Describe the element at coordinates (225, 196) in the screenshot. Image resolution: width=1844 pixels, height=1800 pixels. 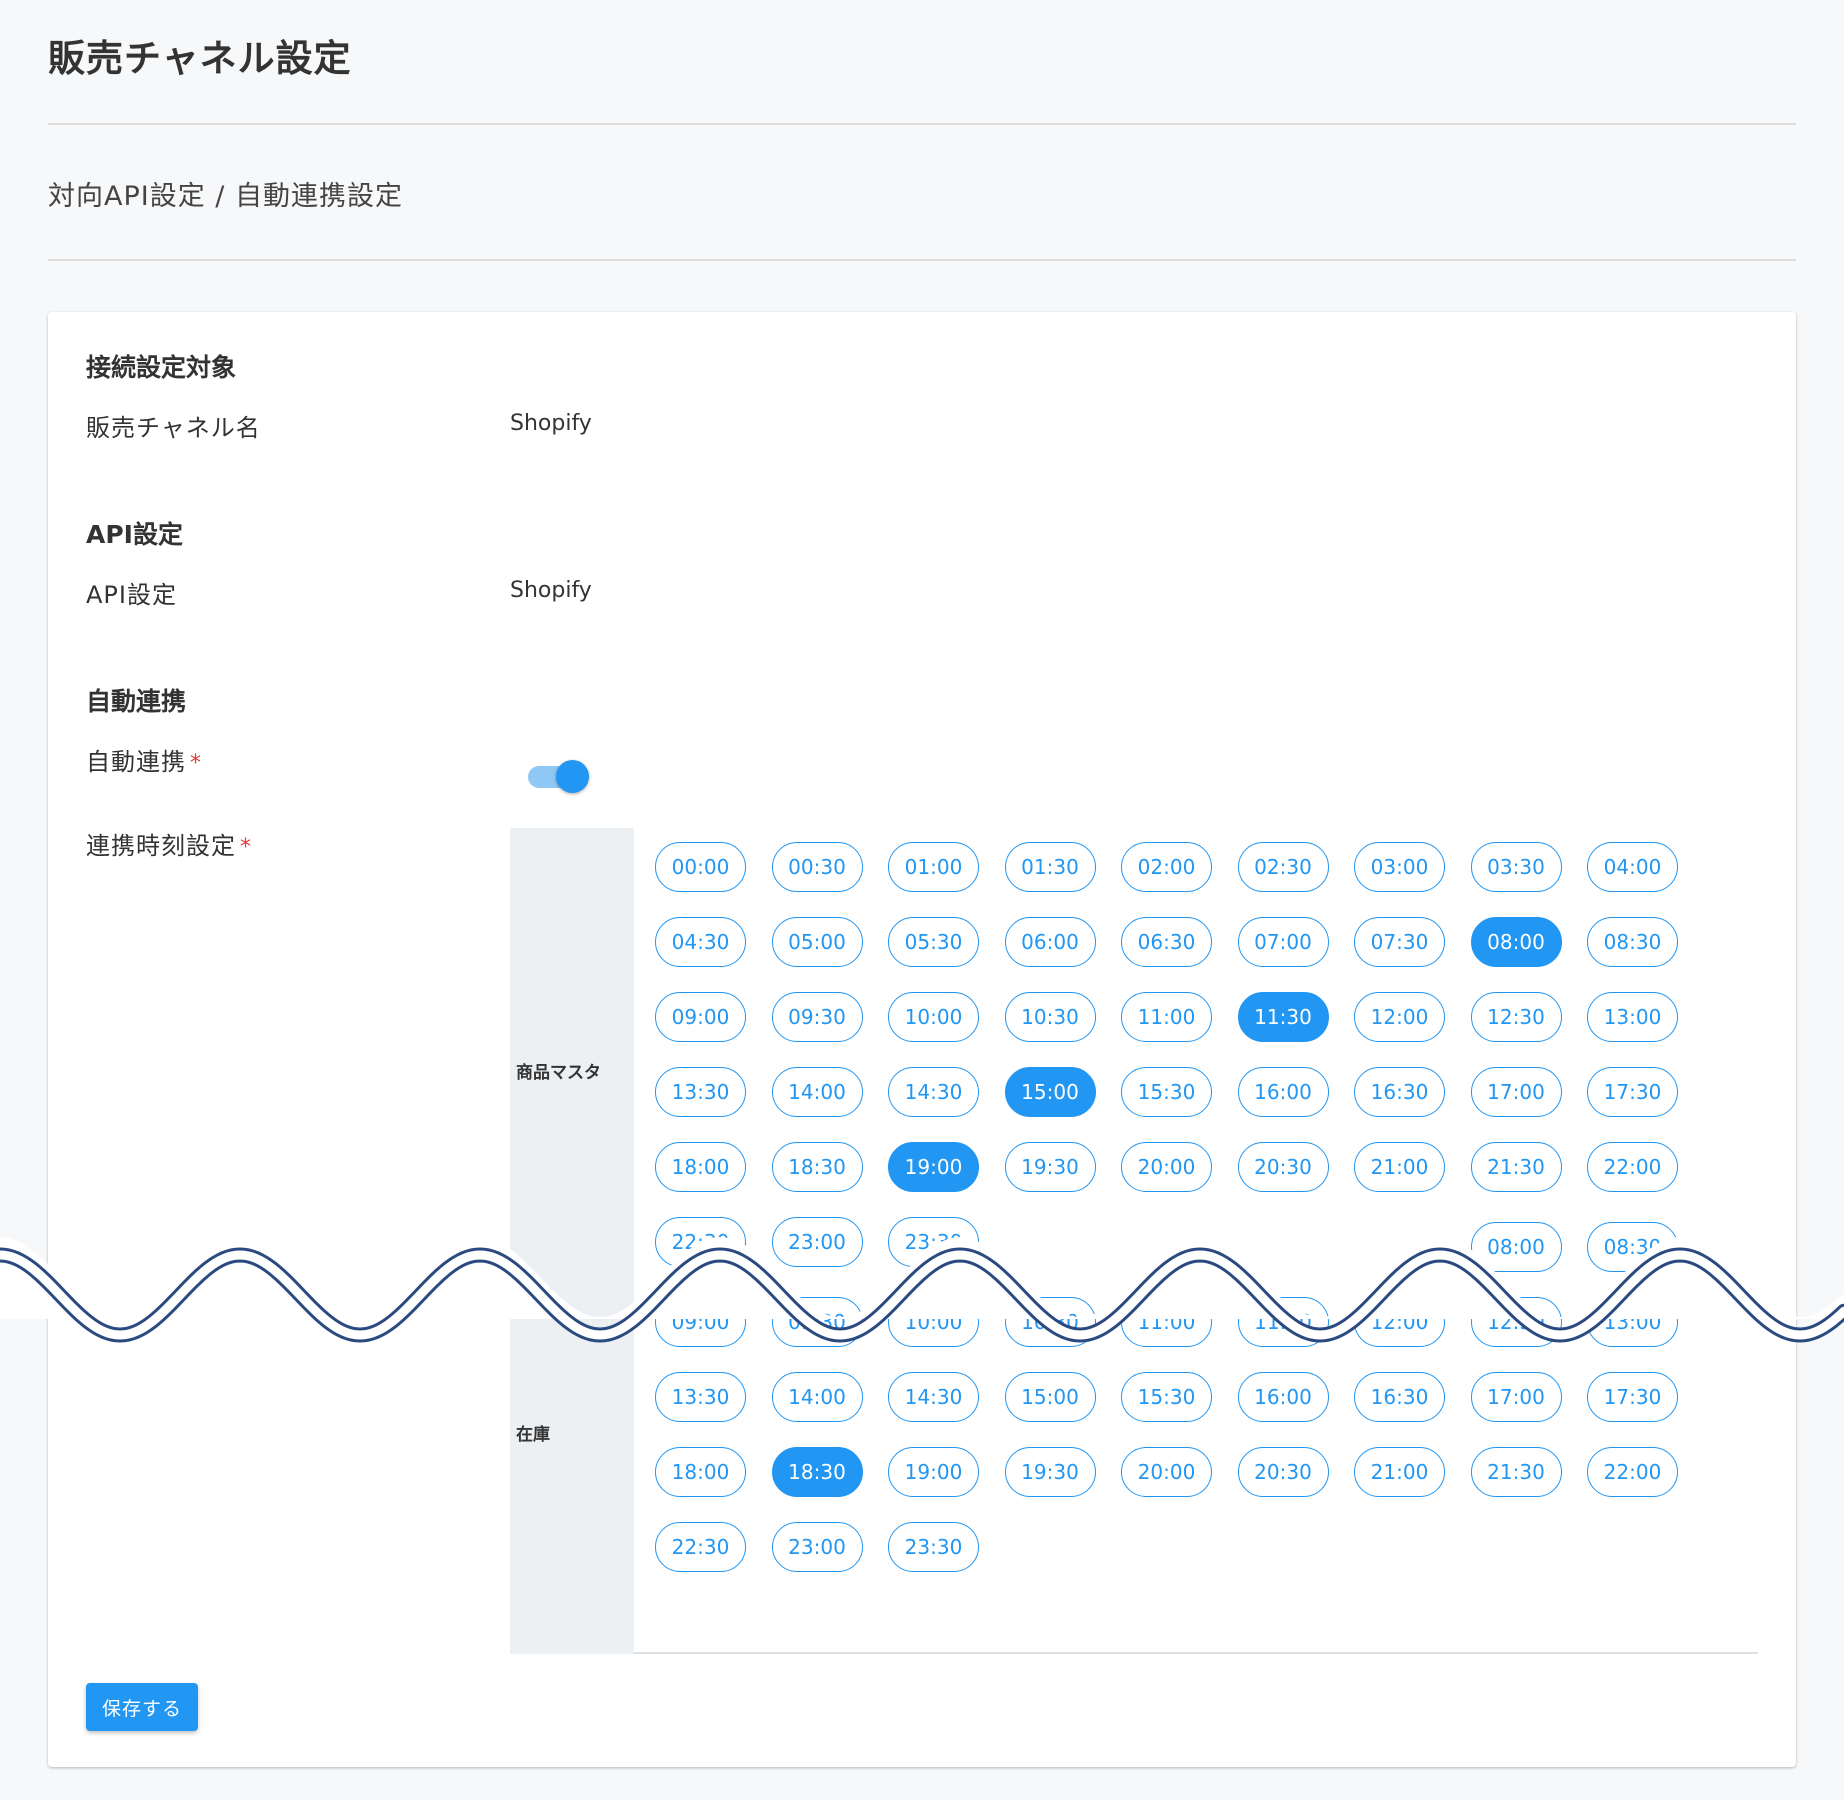
I see `breadcrumb: 対向API設定 / 自動連携設定` at that location.